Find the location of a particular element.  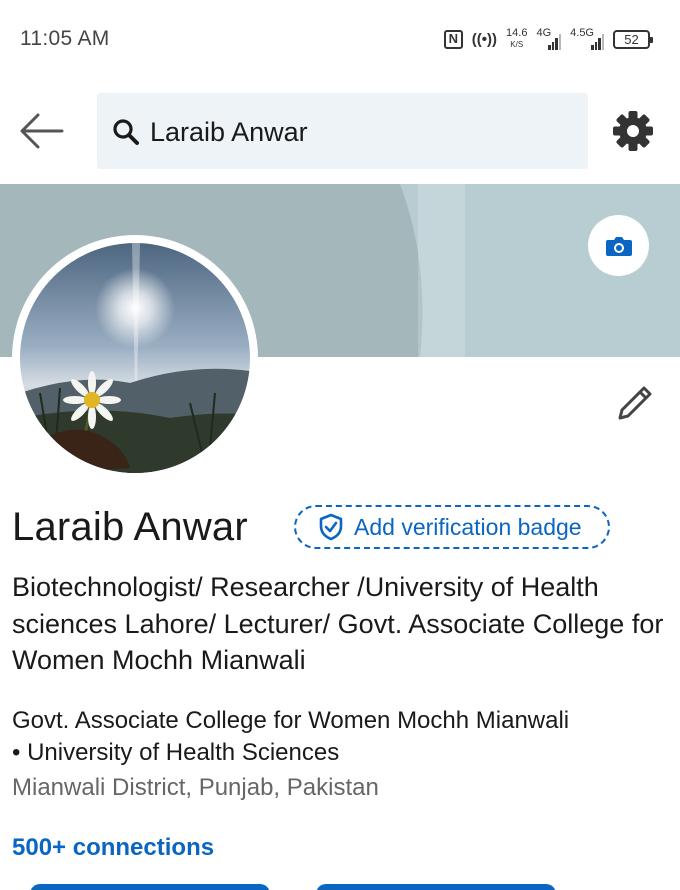

network-speed-unit: K/S is located at coordinates (517, 44).